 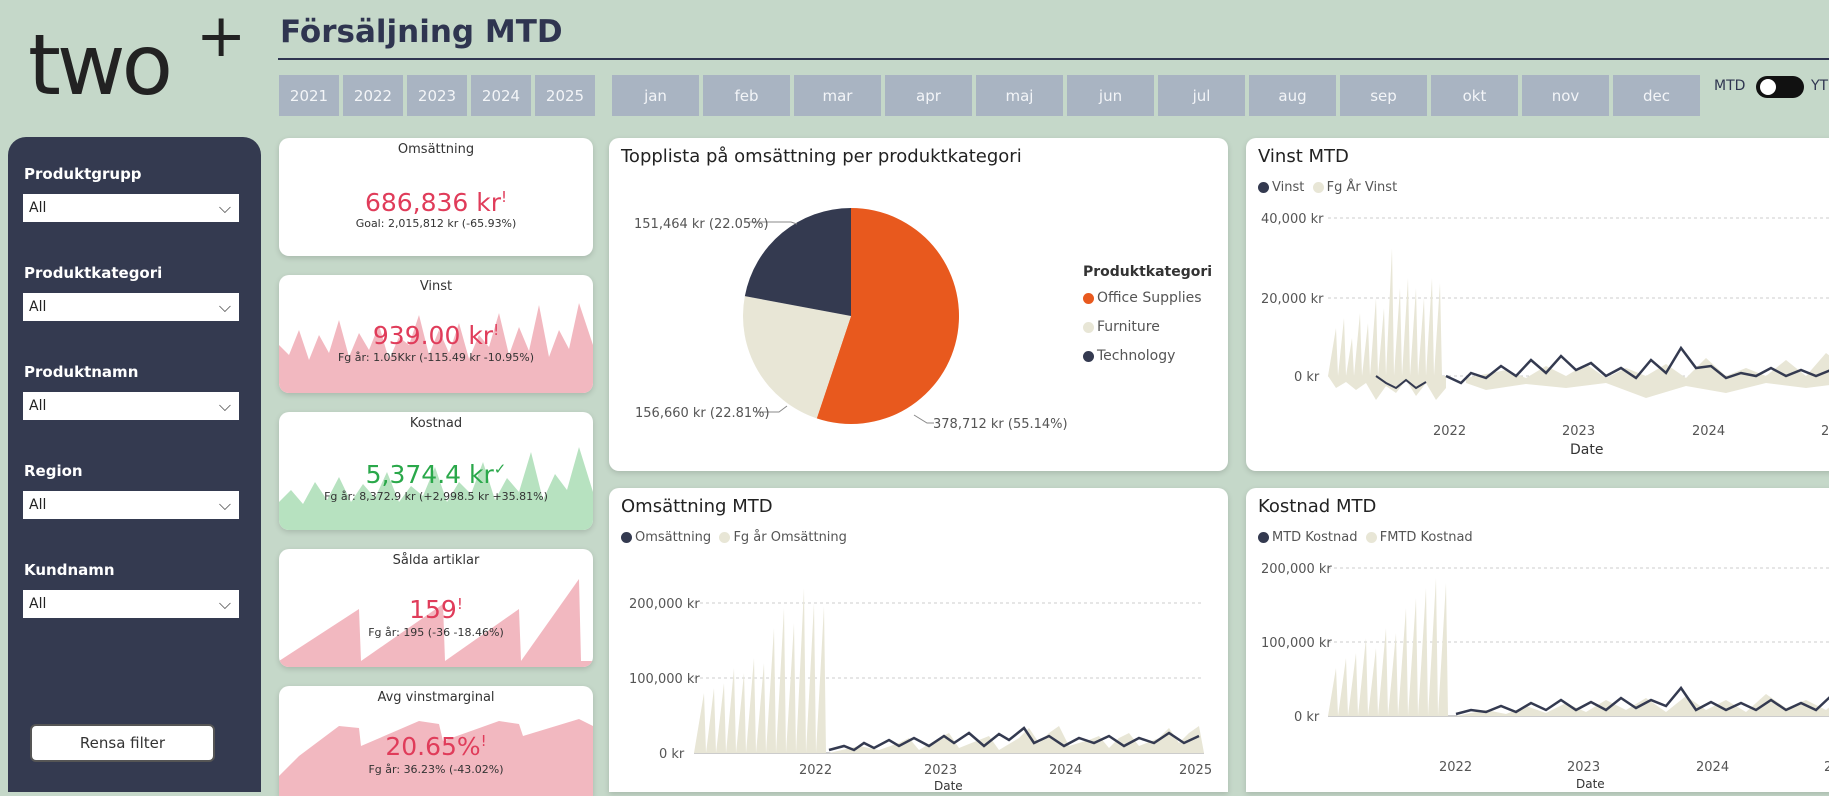 I want to click on filter-label-region: Region, so click(x=53, y=471).